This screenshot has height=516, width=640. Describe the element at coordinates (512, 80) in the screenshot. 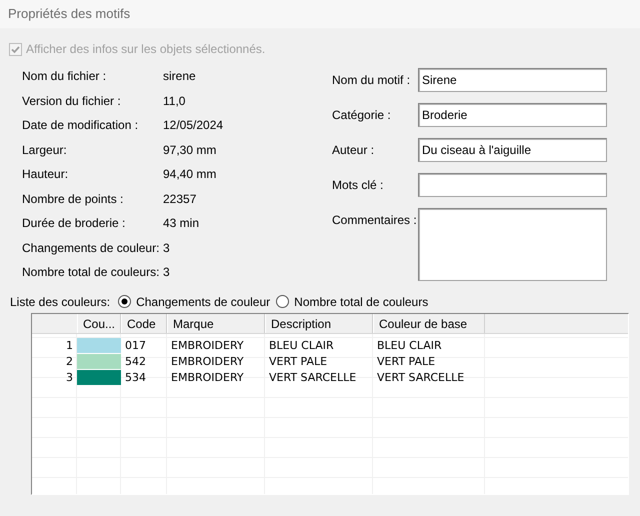

I see `input-field: Sirene` at that location.